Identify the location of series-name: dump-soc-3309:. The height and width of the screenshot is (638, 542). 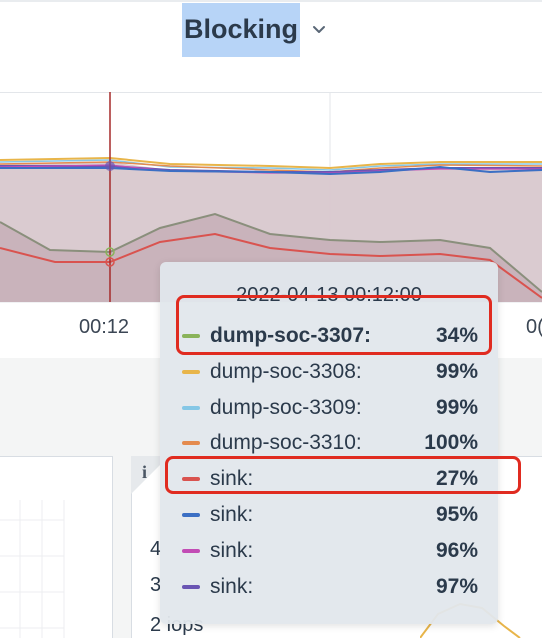
(286, 407).